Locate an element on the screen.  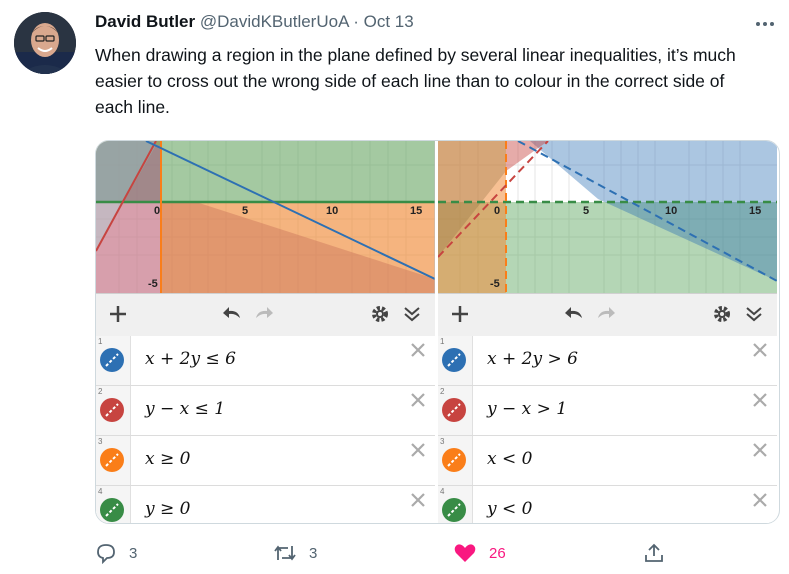
expression-math: x ≥ 0 is located at coordinates (167, 459).